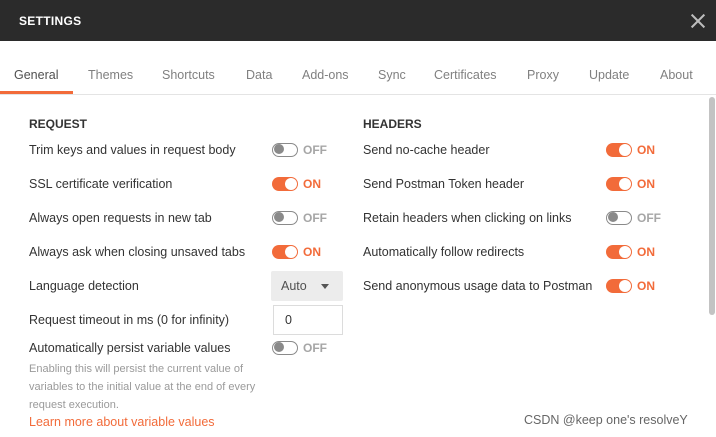 The image size is (716, 437). I want to click on persist-label: Automatically persist variable values, so click(130, 348).